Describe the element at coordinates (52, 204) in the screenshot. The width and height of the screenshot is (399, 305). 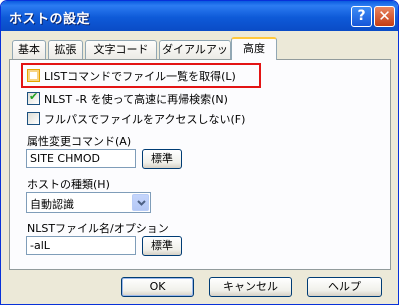
I see `host-type-value: 自動認識` at that location.